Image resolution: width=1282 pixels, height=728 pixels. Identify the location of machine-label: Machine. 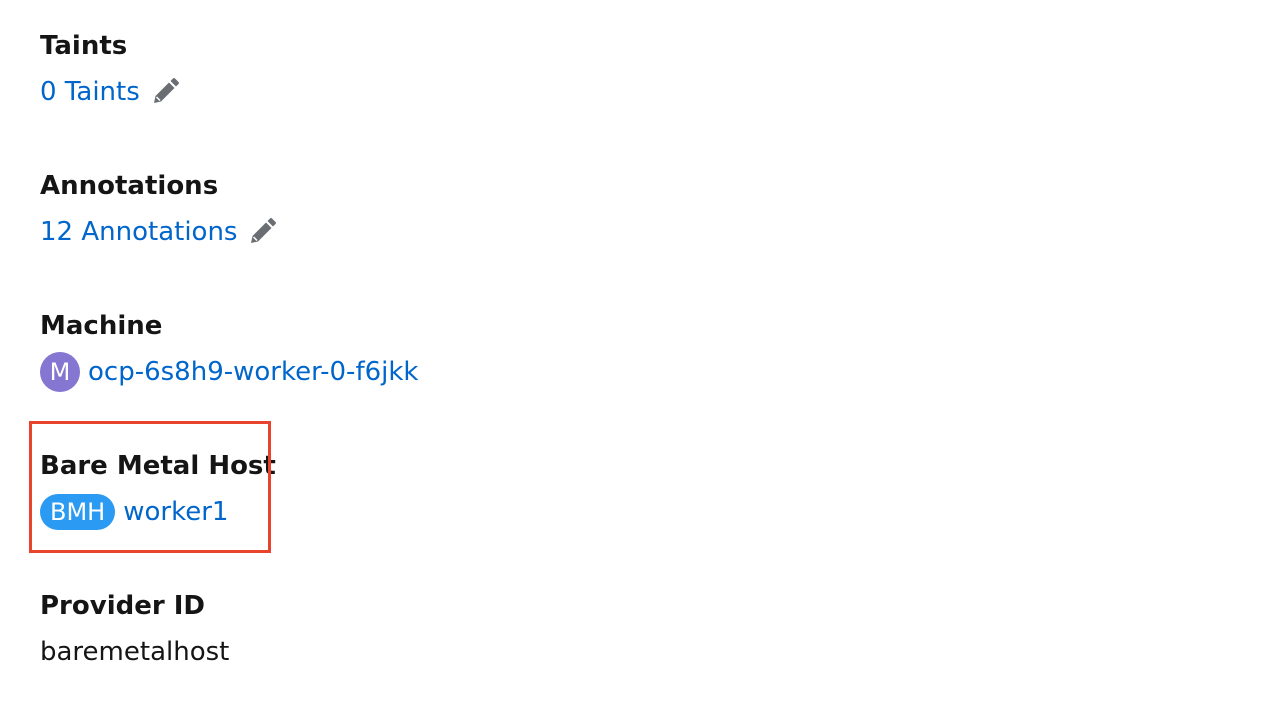
(101, 326).